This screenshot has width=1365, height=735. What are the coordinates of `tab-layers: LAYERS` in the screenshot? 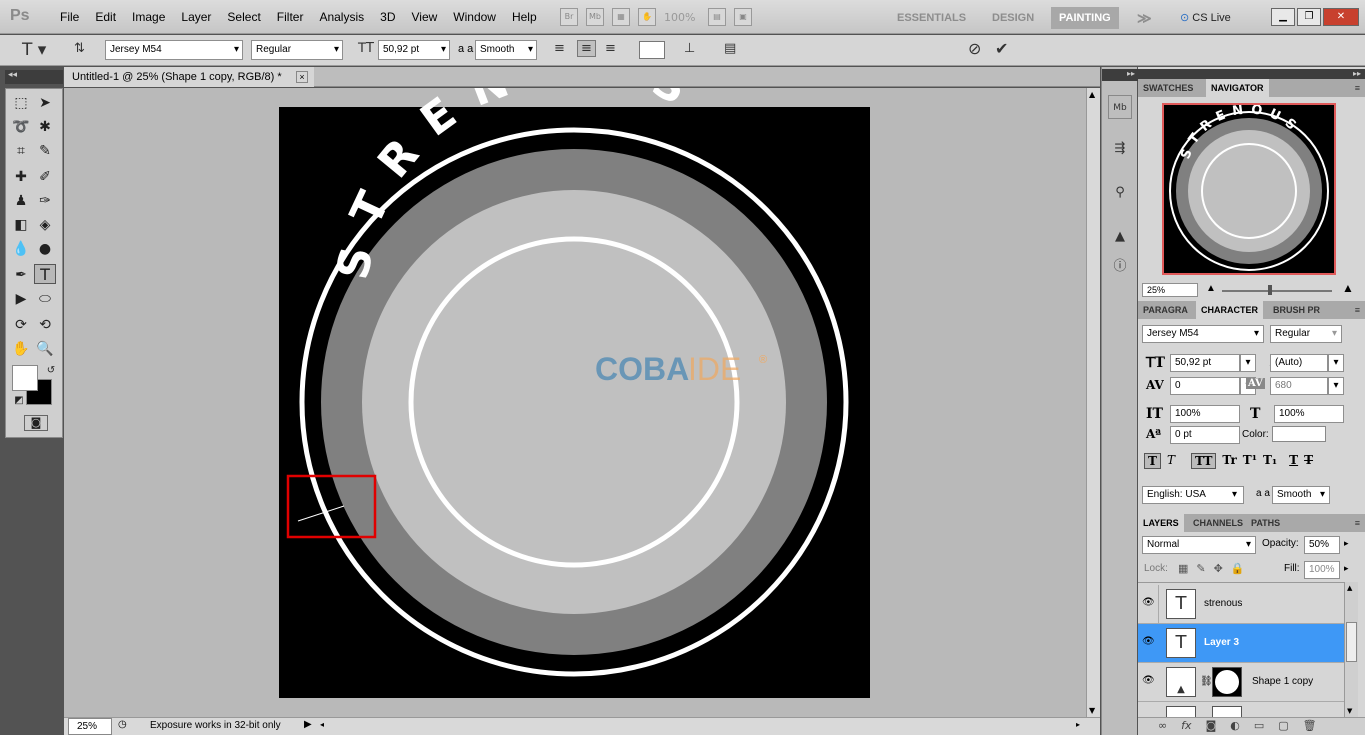 It's located at (1161, 523).